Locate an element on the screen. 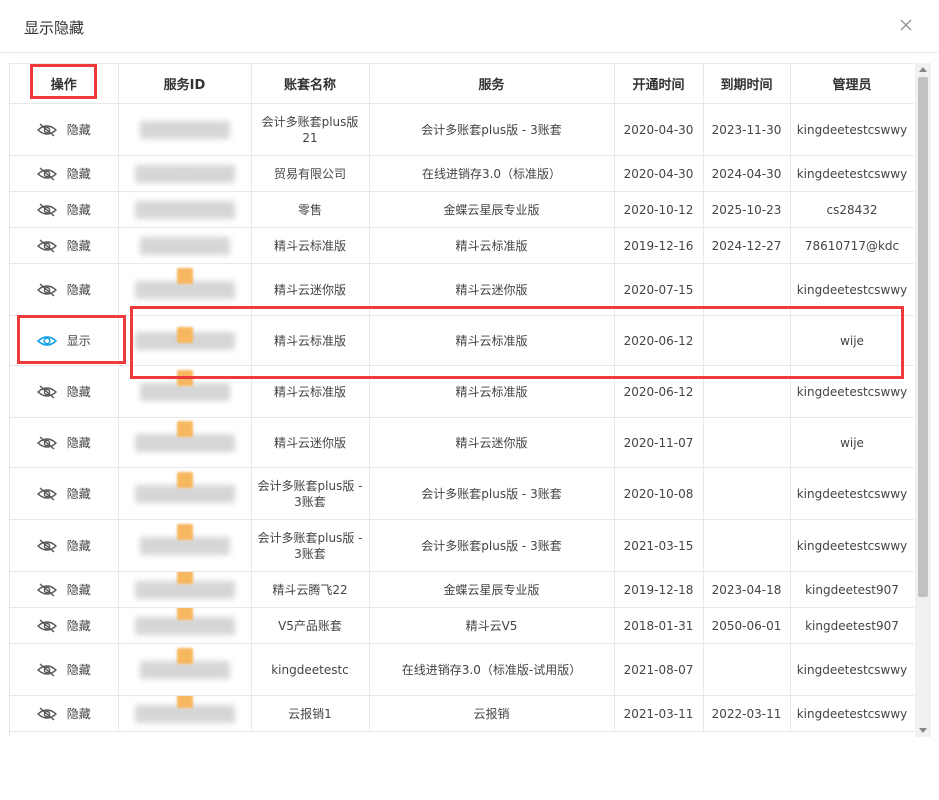 This screenshot has width=939, height=800. service-id-cell-content: 796 is located at coordinates (185, 338).